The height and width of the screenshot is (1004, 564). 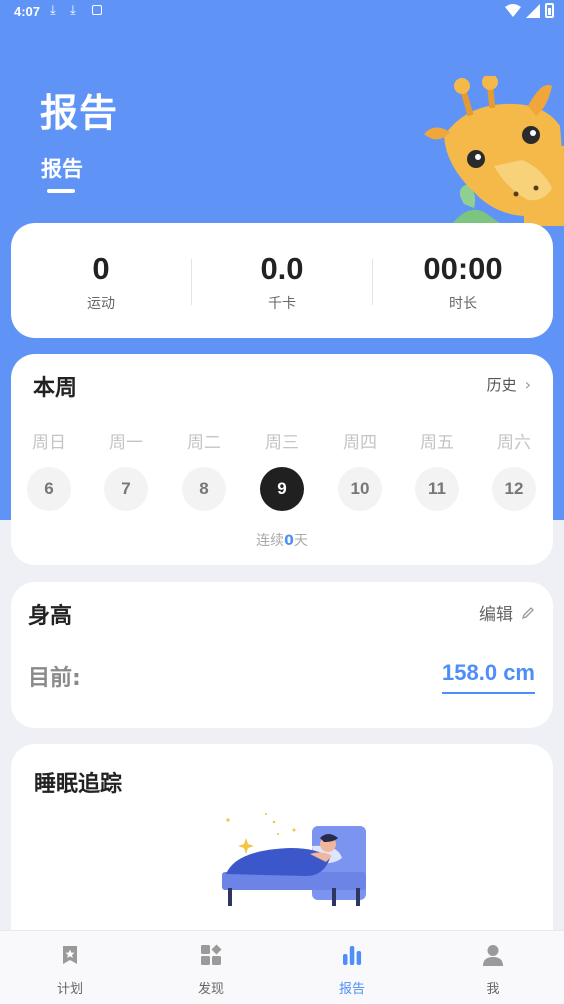 I want to click on stat-label: 运动, so click(x=101, y=304).